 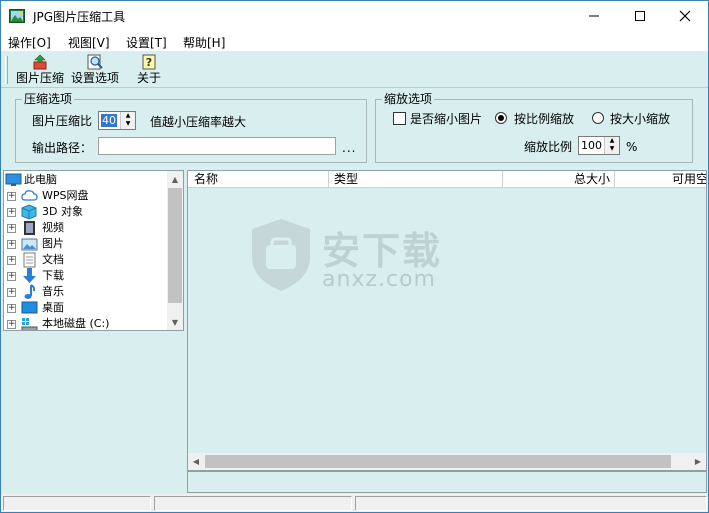 I want to click on list-header: 名称 类型 总大小 可用空, so click(x=447, y=179).